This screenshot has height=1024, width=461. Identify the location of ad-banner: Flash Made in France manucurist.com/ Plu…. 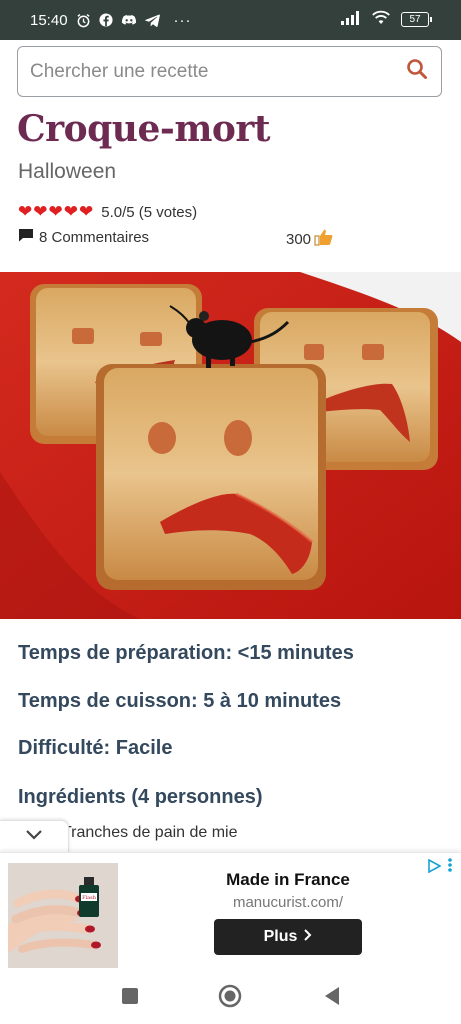
(230, 911).